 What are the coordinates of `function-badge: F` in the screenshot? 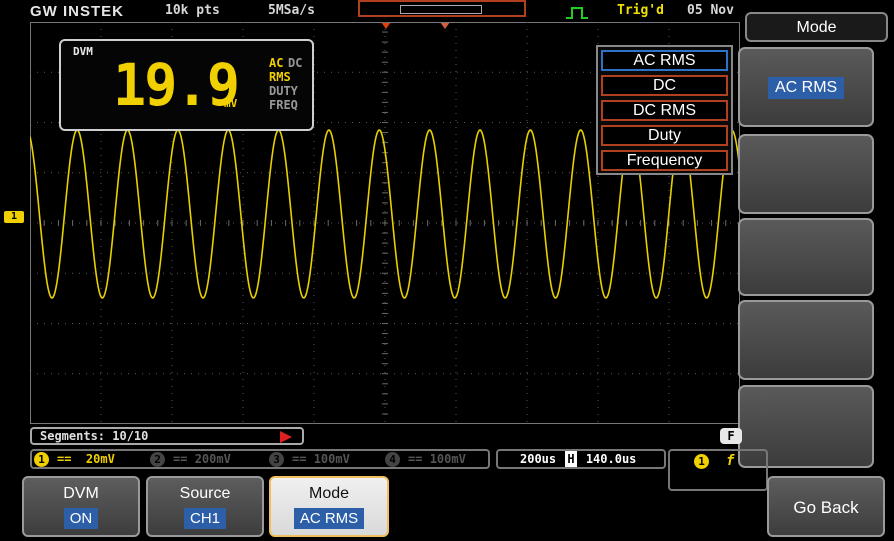 It's located at (731, 436).